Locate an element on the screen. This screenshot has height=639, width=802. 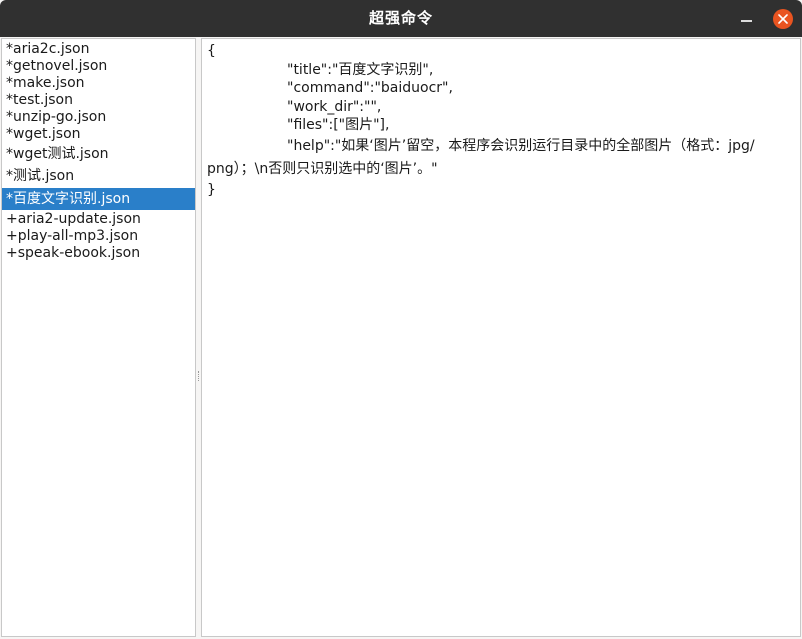
list-item: *wget测试.json is located at coordinates (98, 154).